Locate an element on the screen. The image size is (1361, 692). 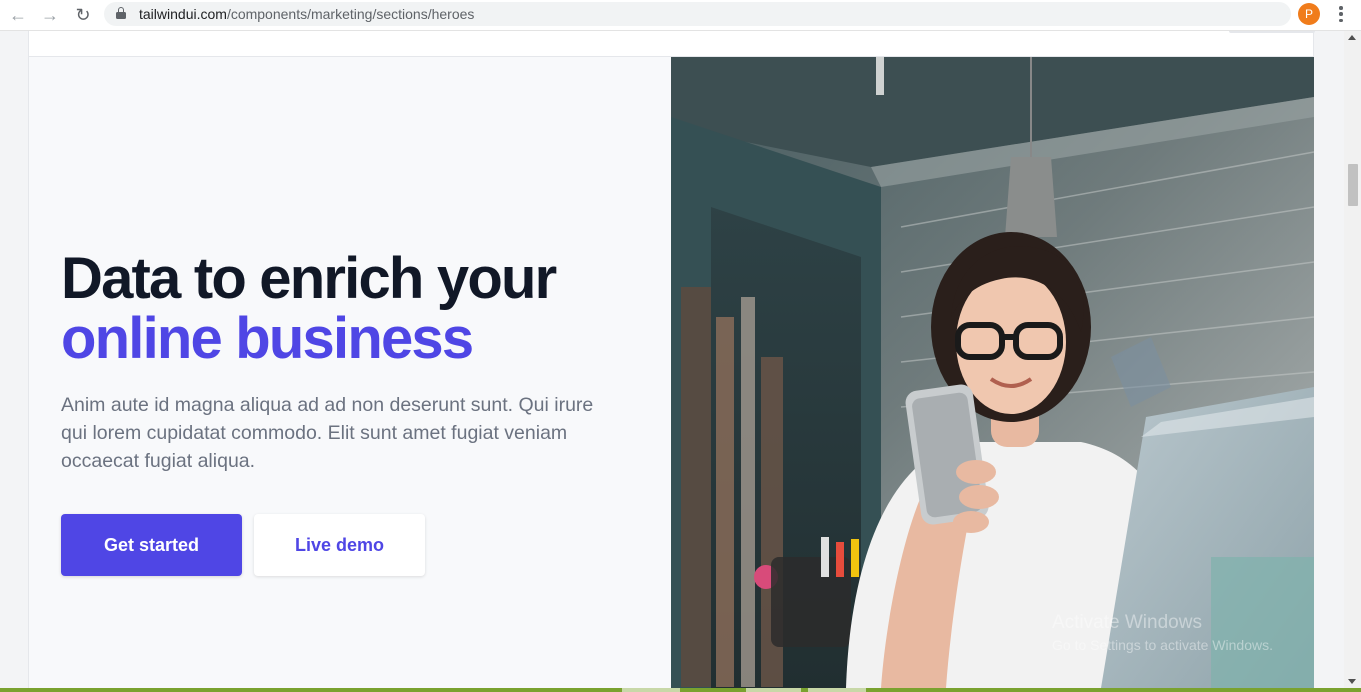
url-host: tailwindui.com is located at coordinates (183, 14).